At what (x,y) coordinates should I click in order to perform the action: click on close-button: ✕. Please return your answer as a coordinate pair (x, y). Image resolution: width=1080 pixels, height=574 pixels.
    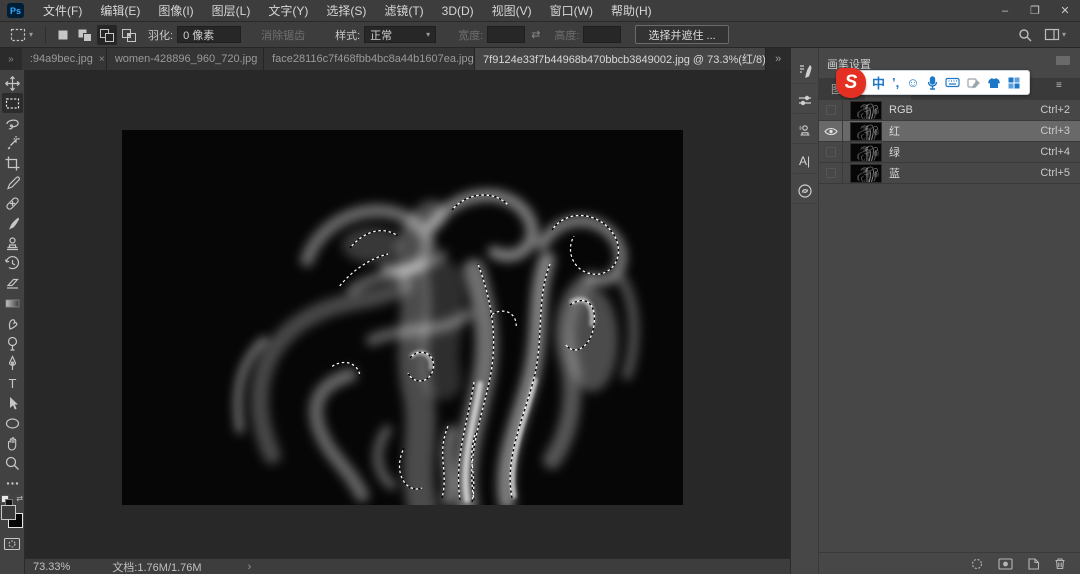
    Looking at the image, I should click on (1065, 11).